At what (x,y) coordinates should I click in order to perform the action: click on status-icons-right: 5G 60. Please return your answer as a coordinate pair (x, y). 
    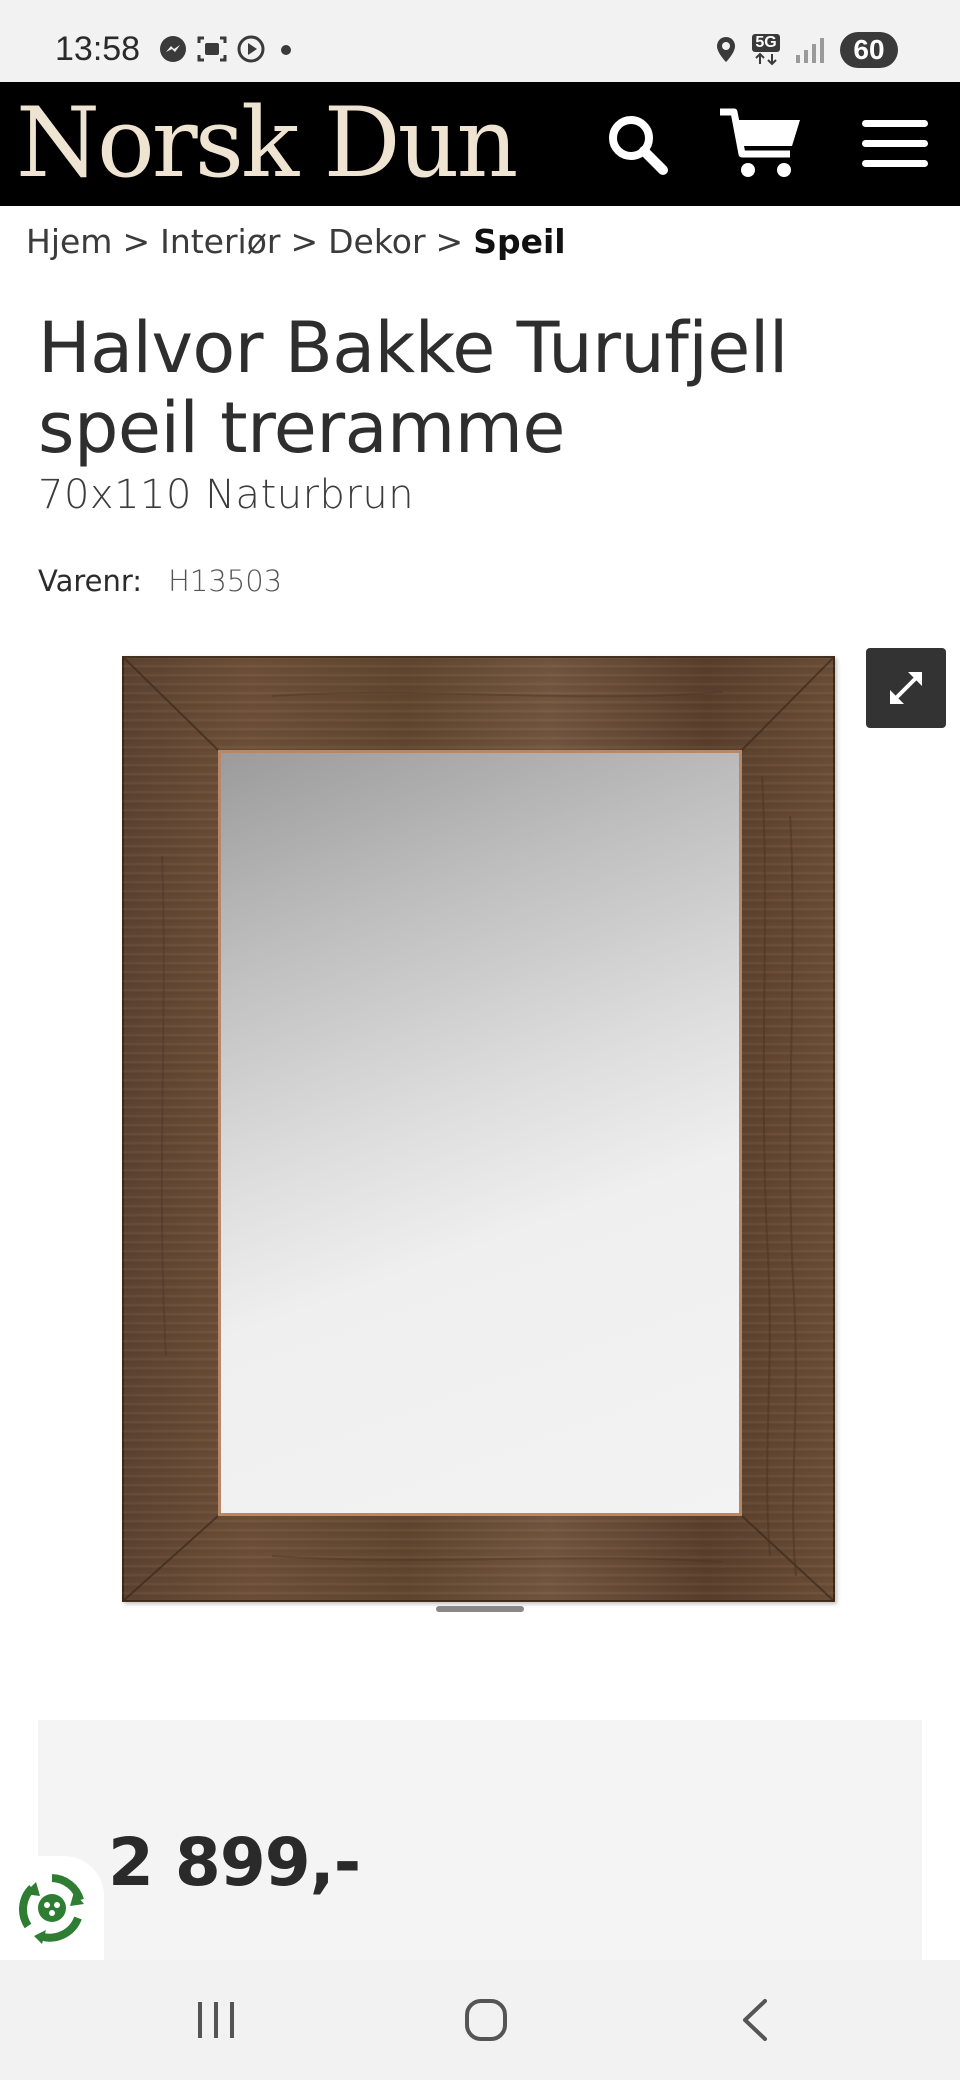
    Looking at the image, I should click on (806, 50).